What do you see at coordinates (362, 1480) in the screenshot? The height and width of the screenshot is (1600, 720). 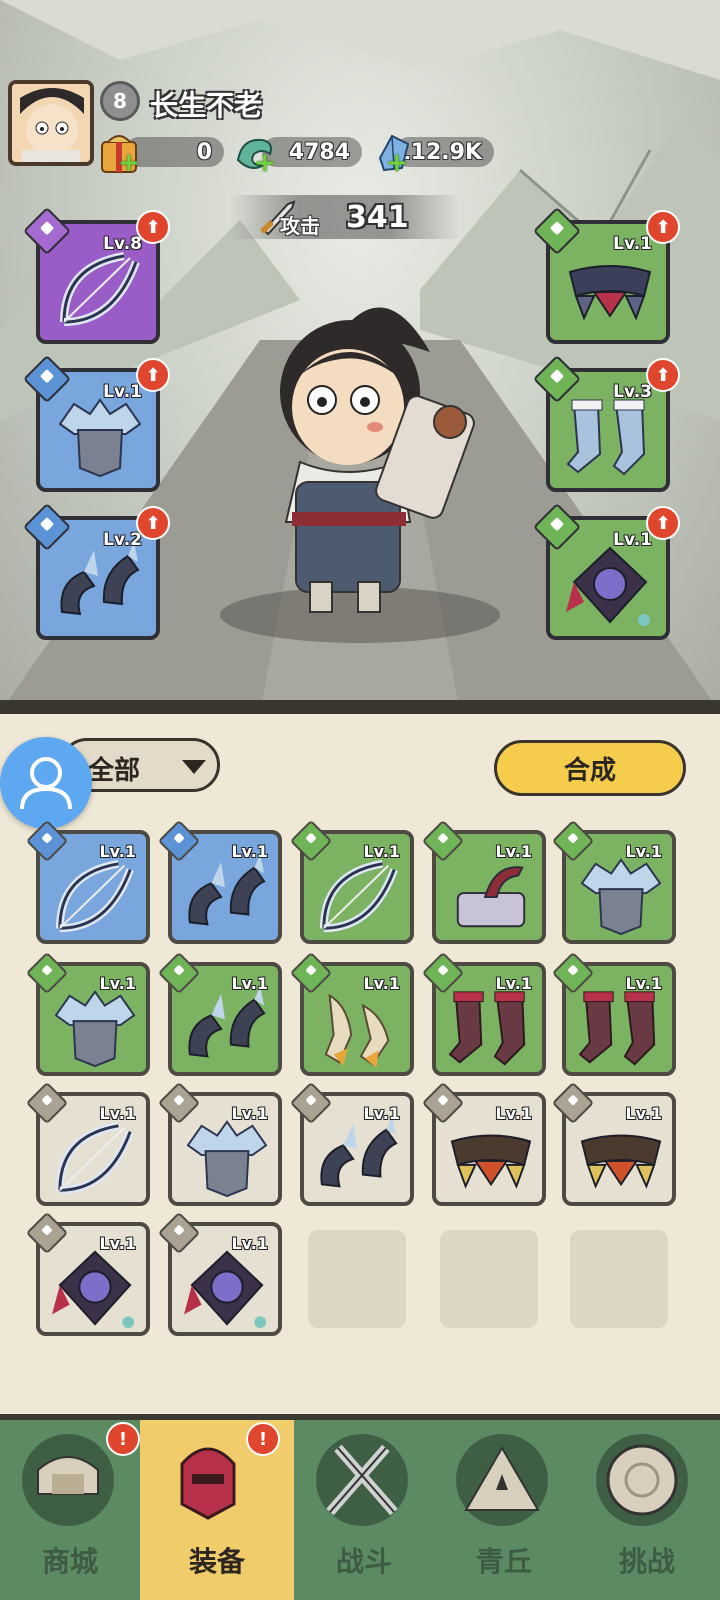 I see `battle-icon` at bounding box center [362, 1480].